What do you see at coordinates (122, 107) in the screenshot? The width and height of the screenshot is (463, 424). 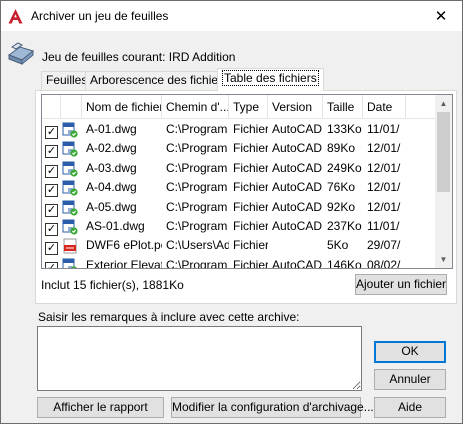 I see `column-header-name: Nom de fichier` at bounding box center [122, 107].